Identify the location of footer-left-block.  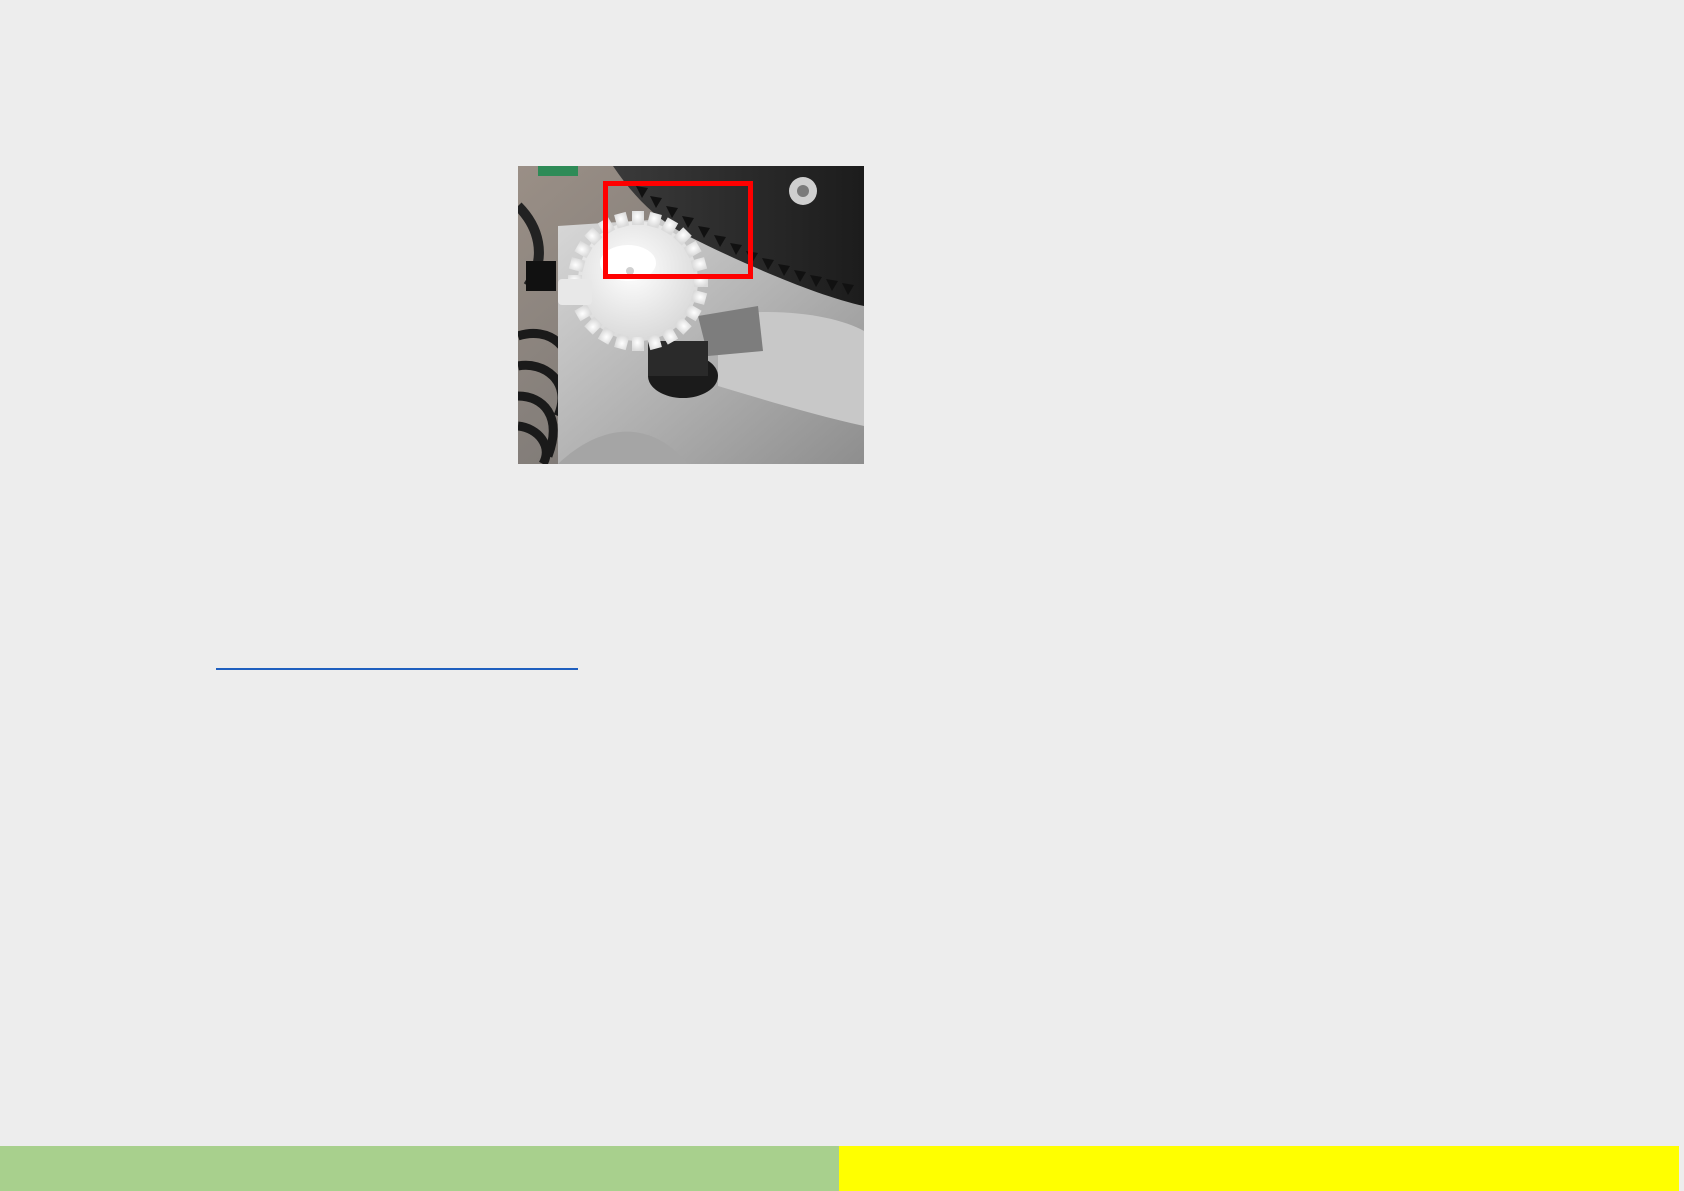
(419, 1168).